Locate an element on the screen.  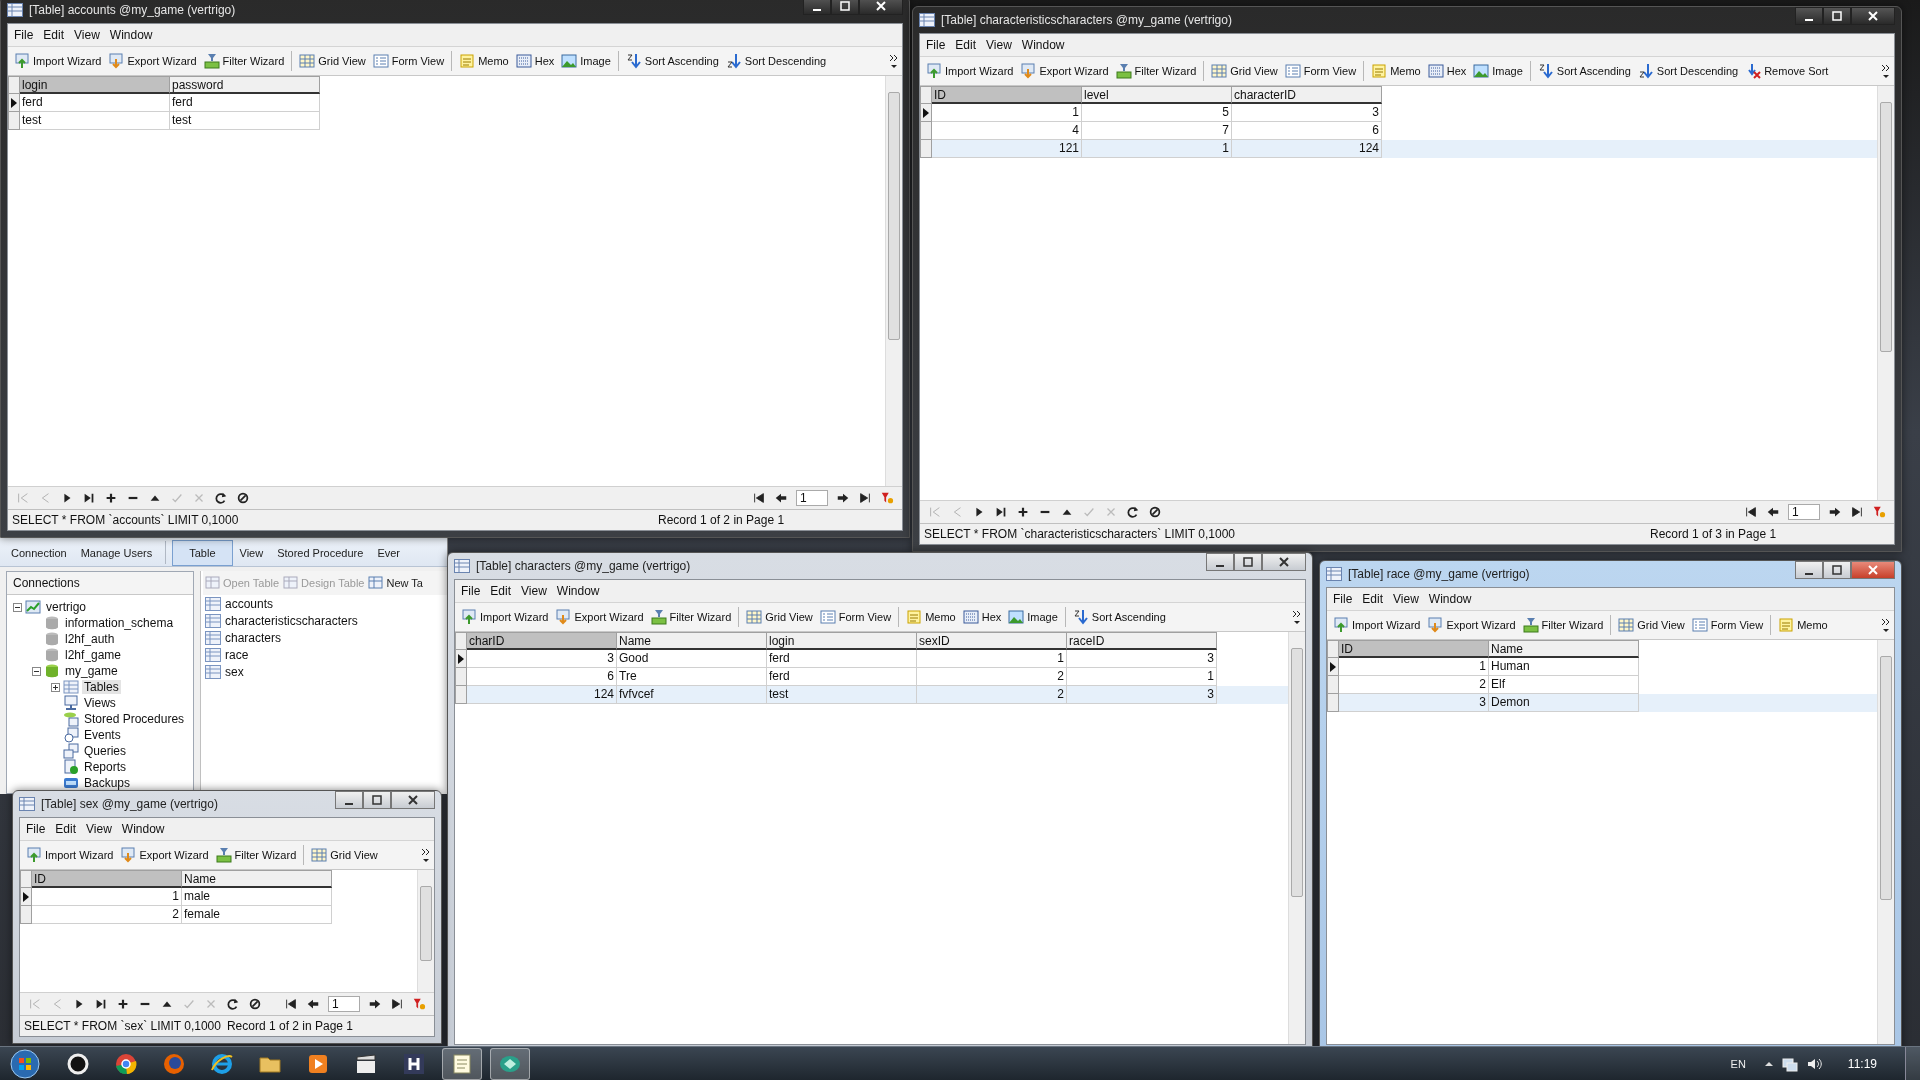
next-page-icon is located at coordinates (843, 498).